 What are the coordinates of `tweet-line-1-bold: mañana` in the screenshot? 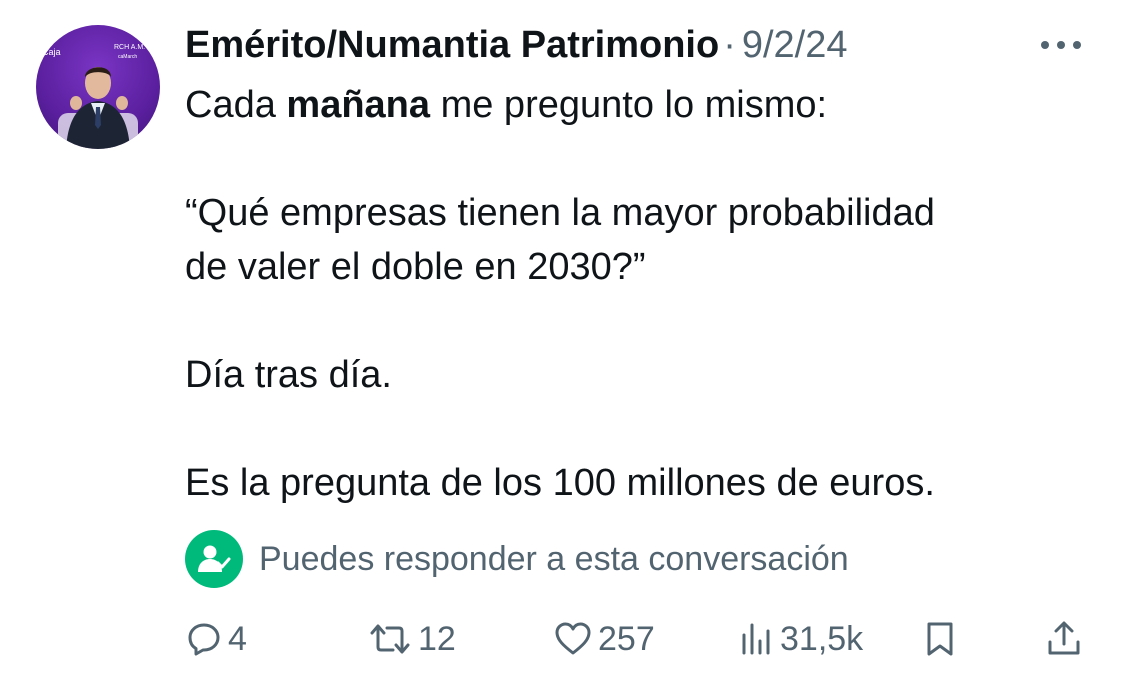 It's located at (358, 105).